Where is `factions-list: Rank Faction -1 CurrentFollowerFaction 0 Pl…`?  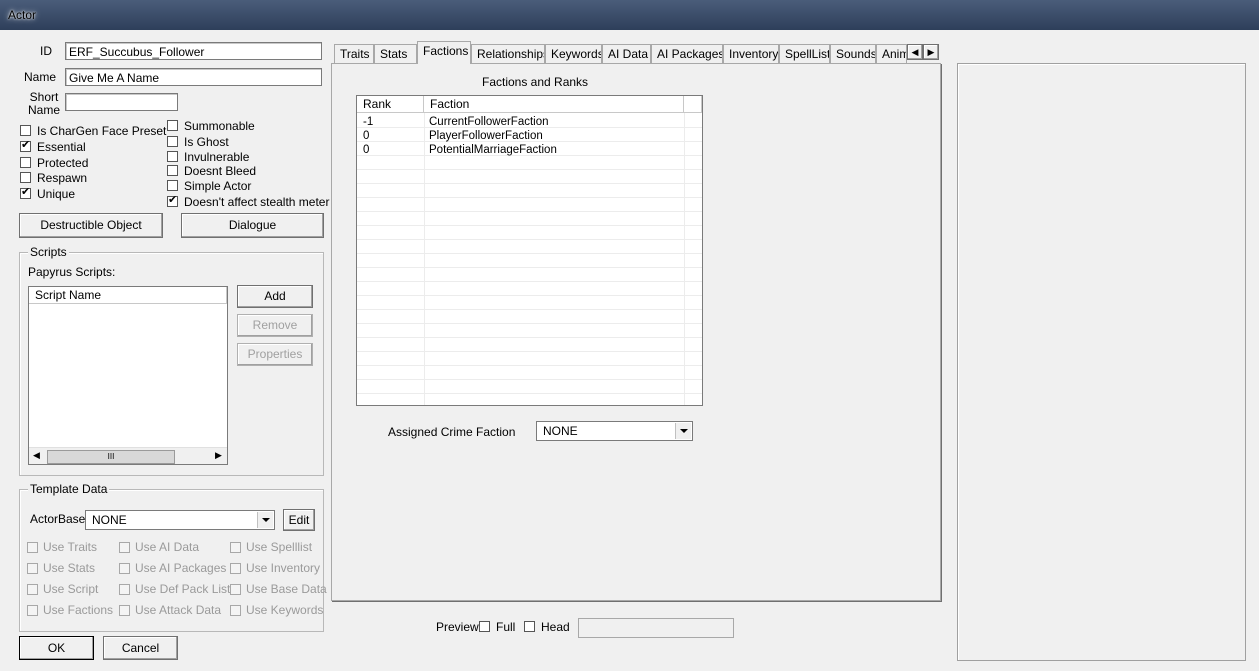 factions-list: Rank Faction -1 CurrentFollowerFaction 0 Pl… is located at coordinates (529, 250).